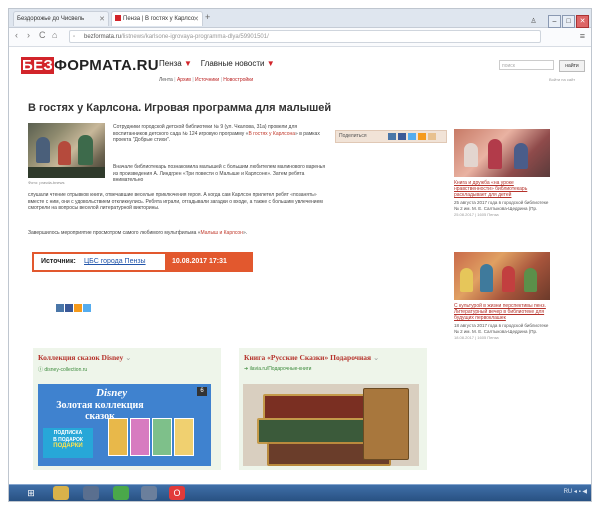  I want to click on url-domain: bezformata.ru, so click(103, 37).